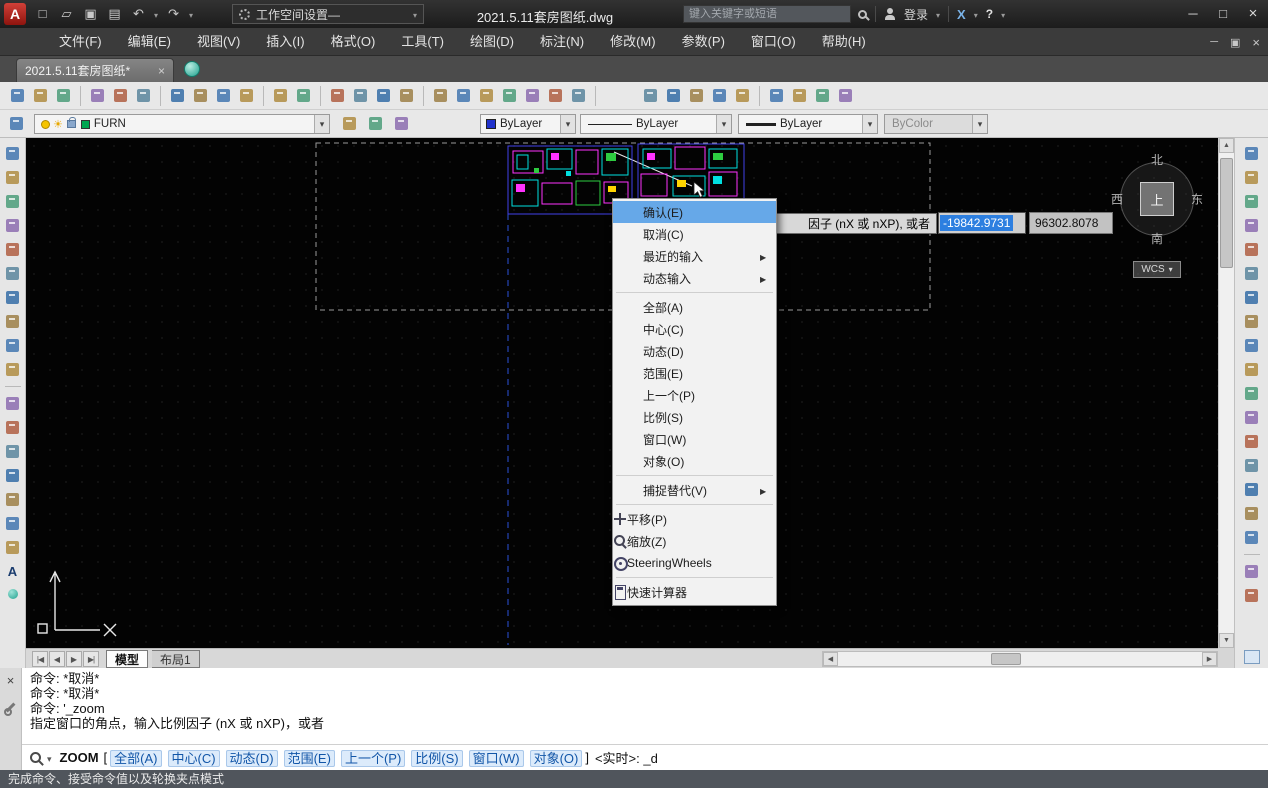  Describe the element at coordinates (156, 13) in the screenshot. I see `undo-caret-icon` at that location.